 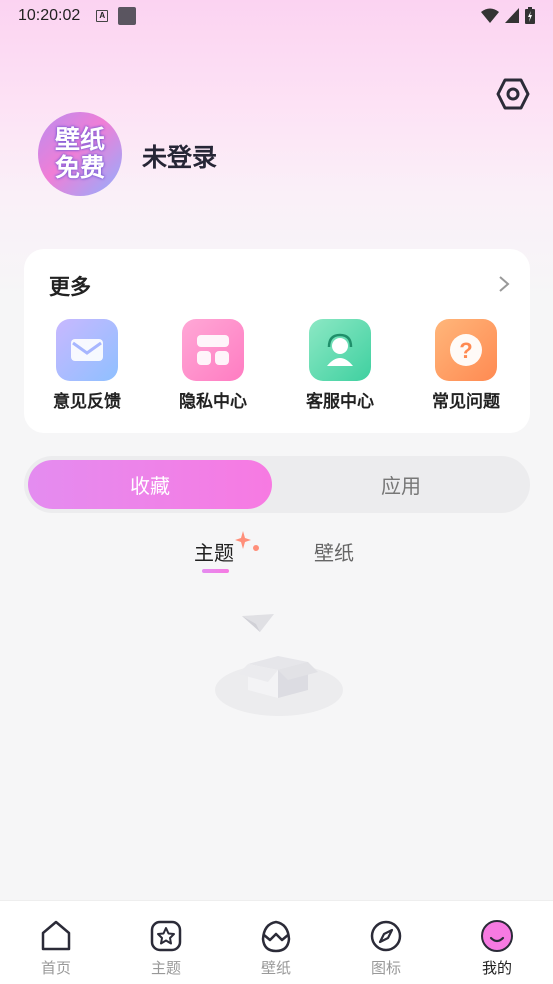 What do you see at coordinates (55, 968) in the screenshot?
I see `nav-label: 首页` at bounding box center [55, 968].